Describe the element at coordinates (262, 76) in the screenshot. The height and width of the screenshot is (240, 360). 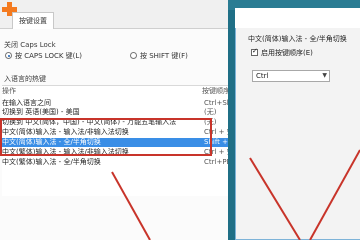
I see `modifier-key-value: Ctrl` at that location.